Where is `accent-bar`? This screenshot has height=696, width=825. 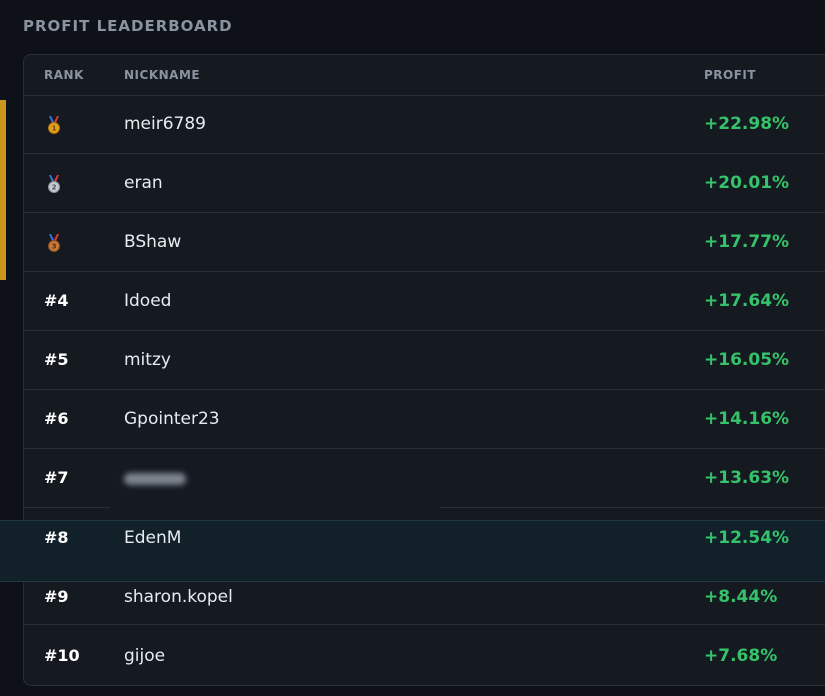 accent-bar is located at coordinates (3, 190).